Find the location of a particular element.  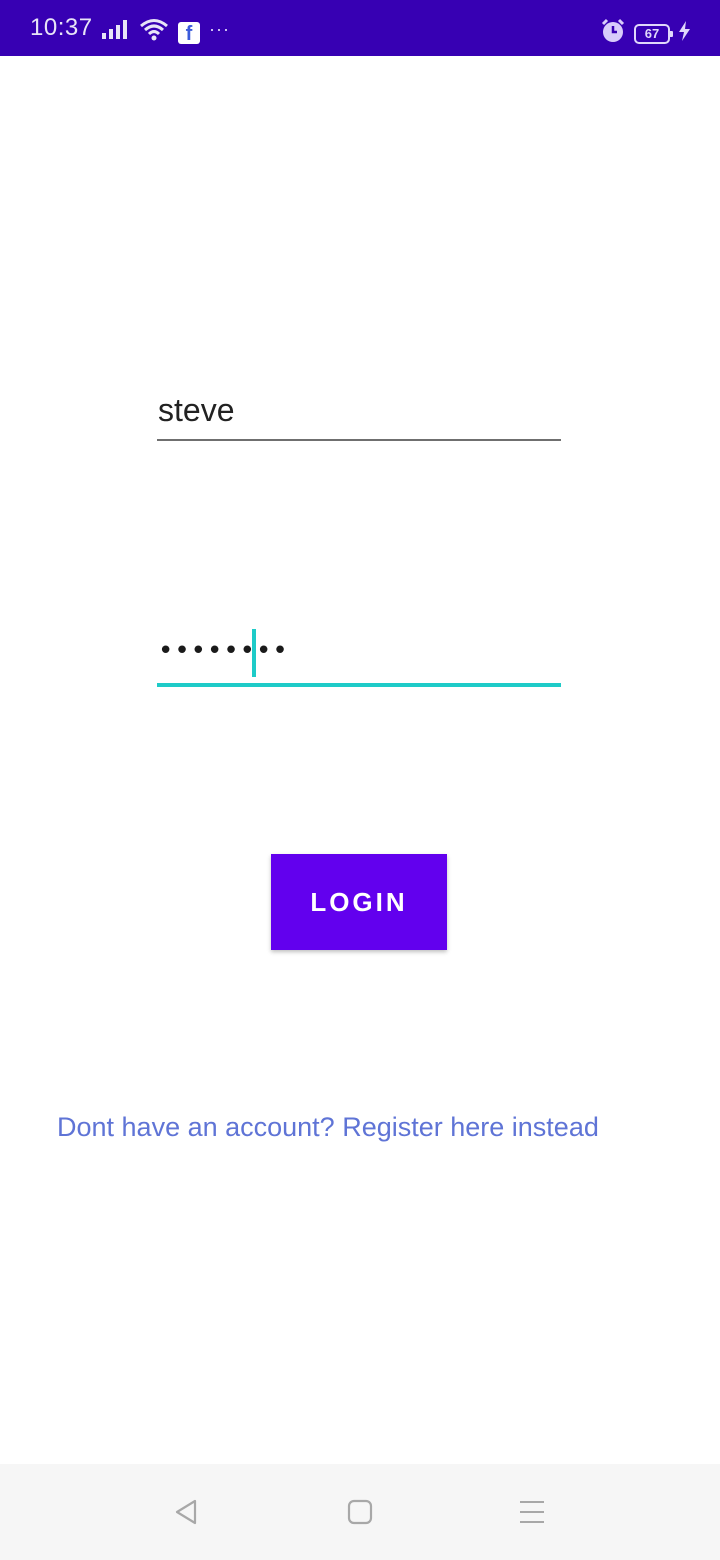

username-value: steve is located at coordinates (196, 410).